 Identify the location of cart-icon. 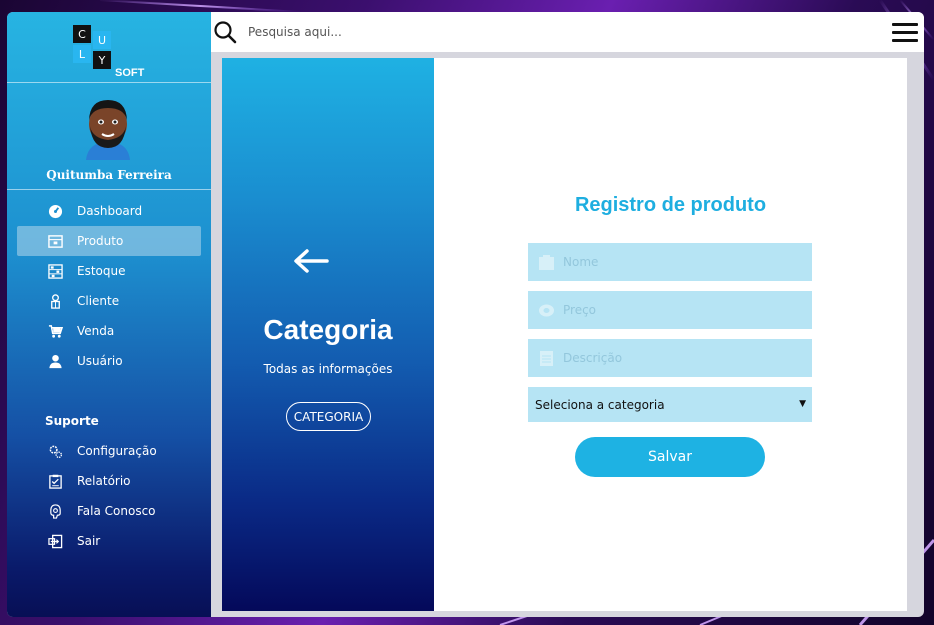
(55, 331).